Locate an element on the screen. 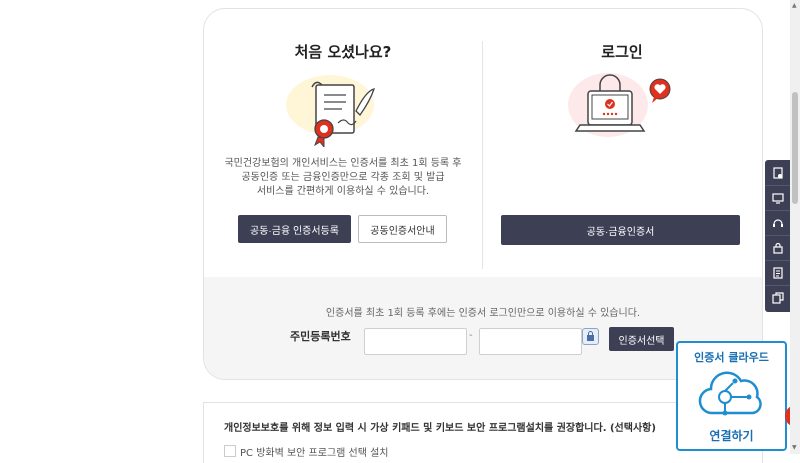  side-menu-monitor is located at coordinates (777, 198).